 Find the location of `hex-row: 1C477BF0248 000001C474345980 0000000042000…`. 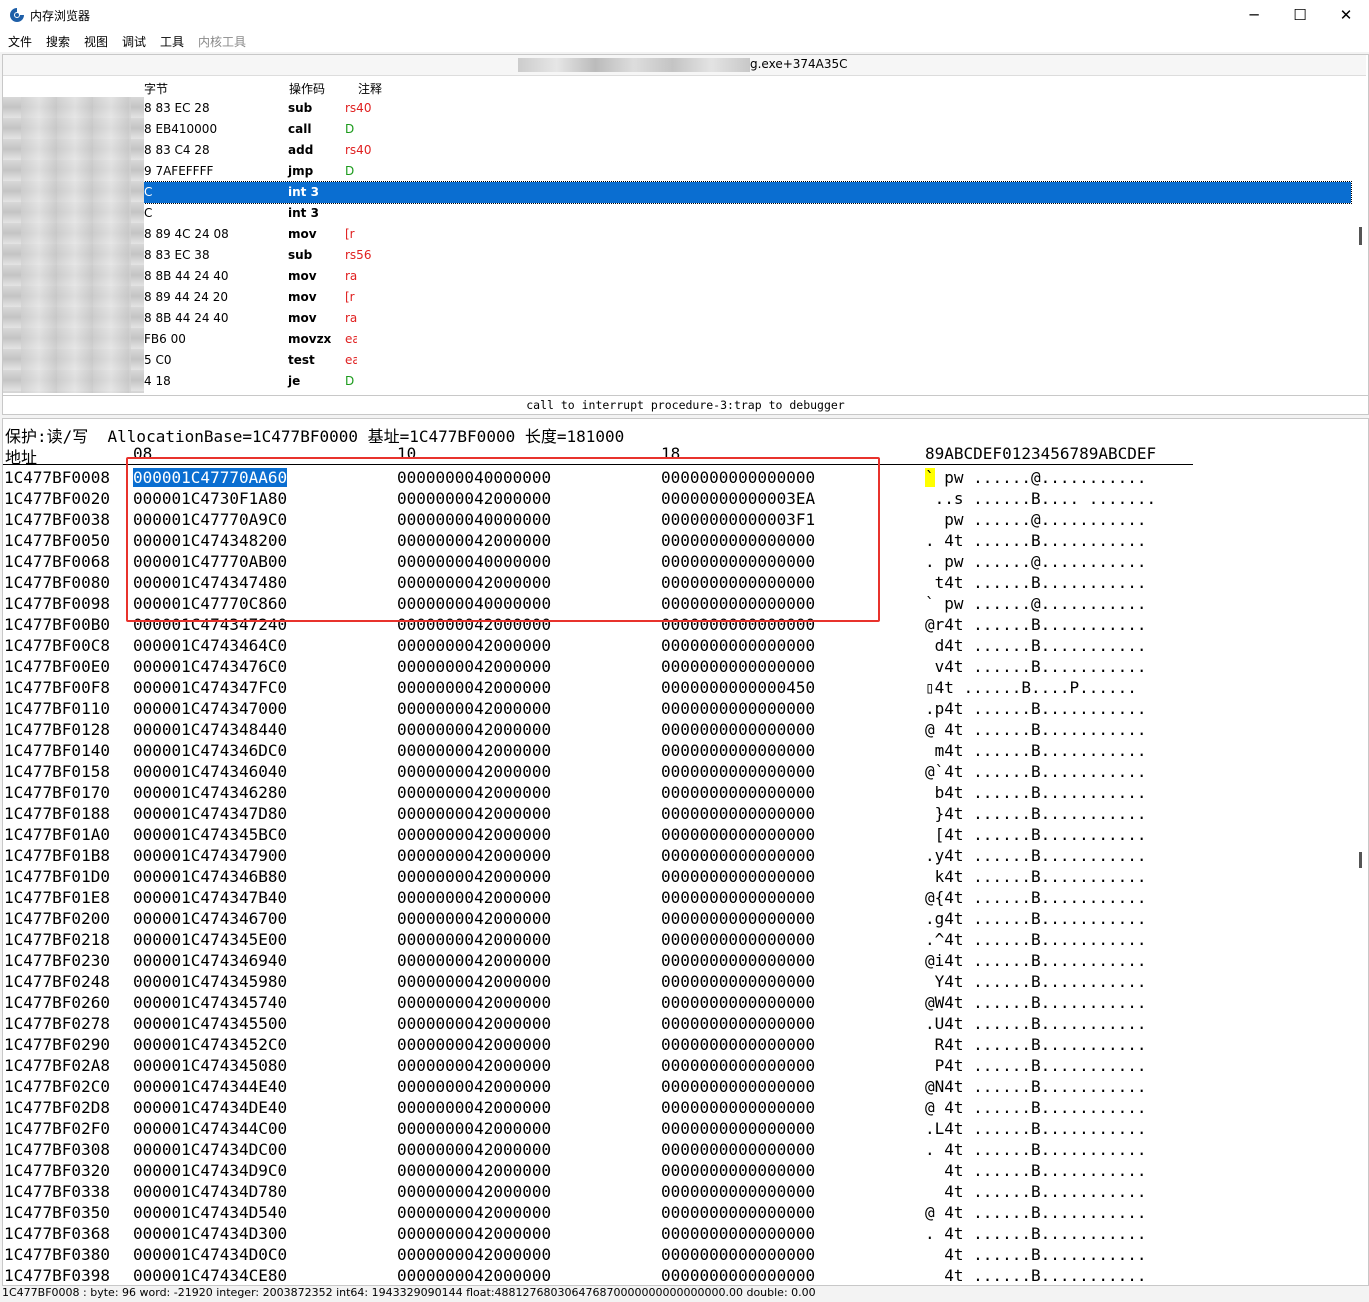

hex-row: 1C477BF0248 000001C474345980 0000000042000… is located at coordinates (683, 980).